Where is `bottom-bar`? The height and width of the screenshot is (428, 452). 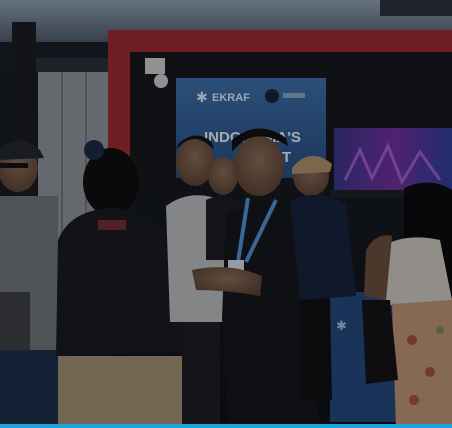
bottom-bar is located at coordinates (226, 426).